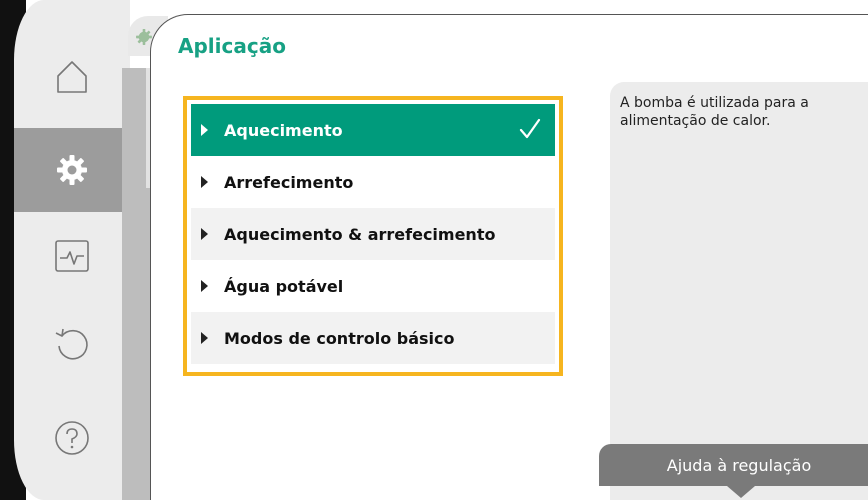  I want to click on sidebar-item-help, so click(72, 438).